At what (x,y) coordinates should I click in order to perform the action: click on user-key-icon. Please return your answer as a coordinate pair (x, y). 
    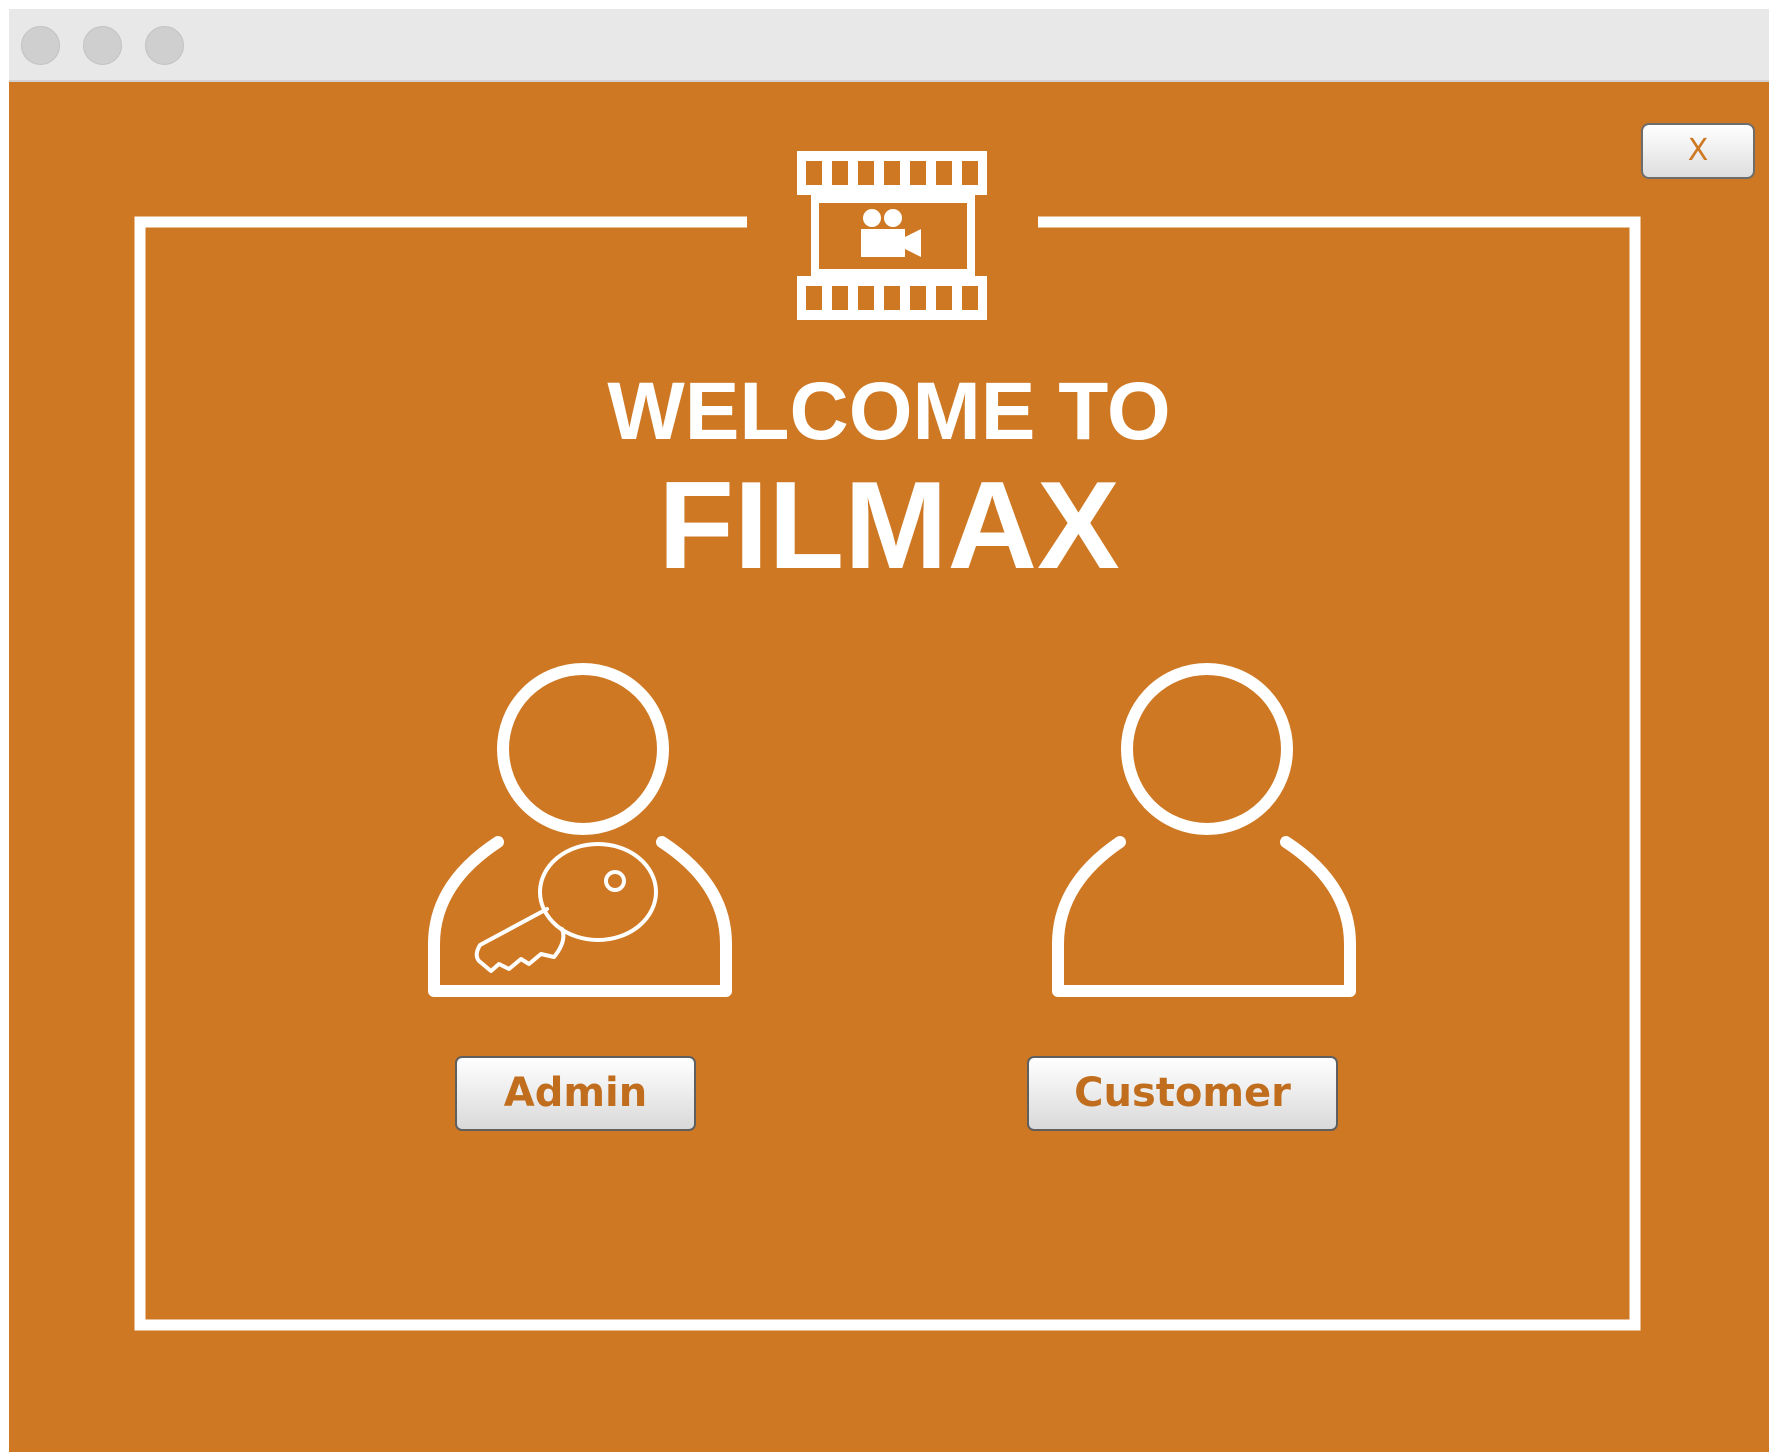
    Looking at the image, I should click on (580, 830).